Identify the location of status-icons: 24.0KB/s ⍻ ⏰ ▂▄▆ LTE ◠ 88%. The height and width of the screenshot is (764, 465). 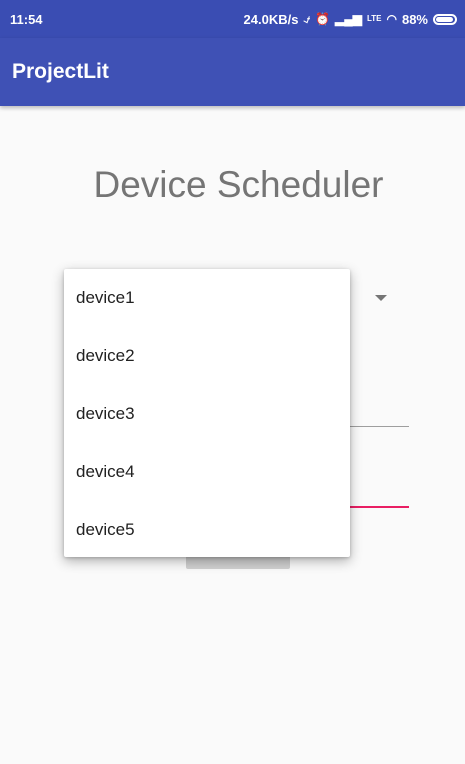
(350, 19).